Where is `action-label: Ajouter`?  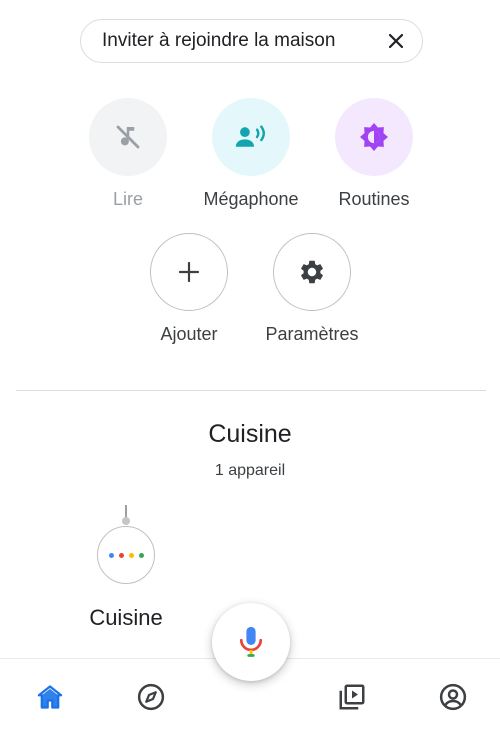
action-label: Ajouter is located at coordinates (189, 334).